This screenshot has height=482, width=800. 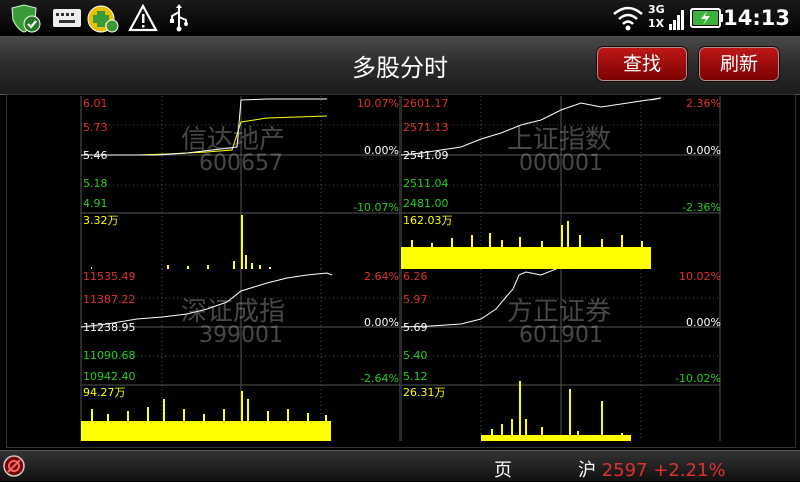 What do you see at coordinates (656, 16) in the screenshot?
I see `network-type: 3G 1X` at bounding box center [656, 16].